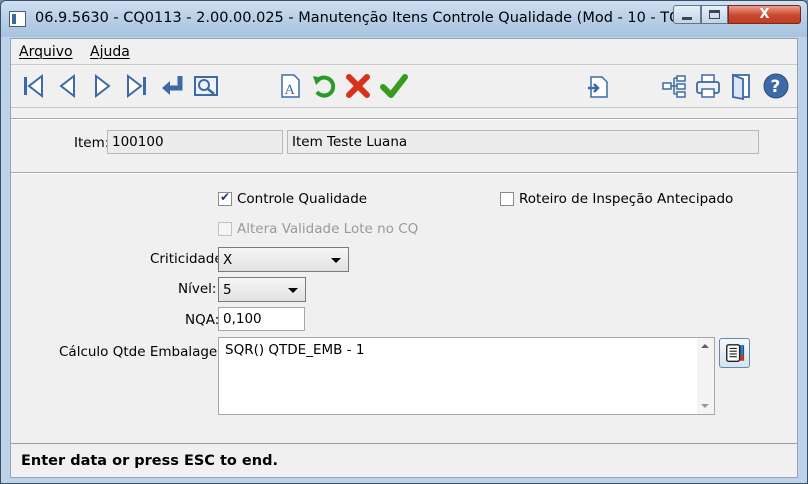 Image resolution: width=808 pixels, height=484 pixels. Describe the element at coordinates (404, 51) in the screenshot. I see `menu-bar: Arquivo Ajuda` at that location.